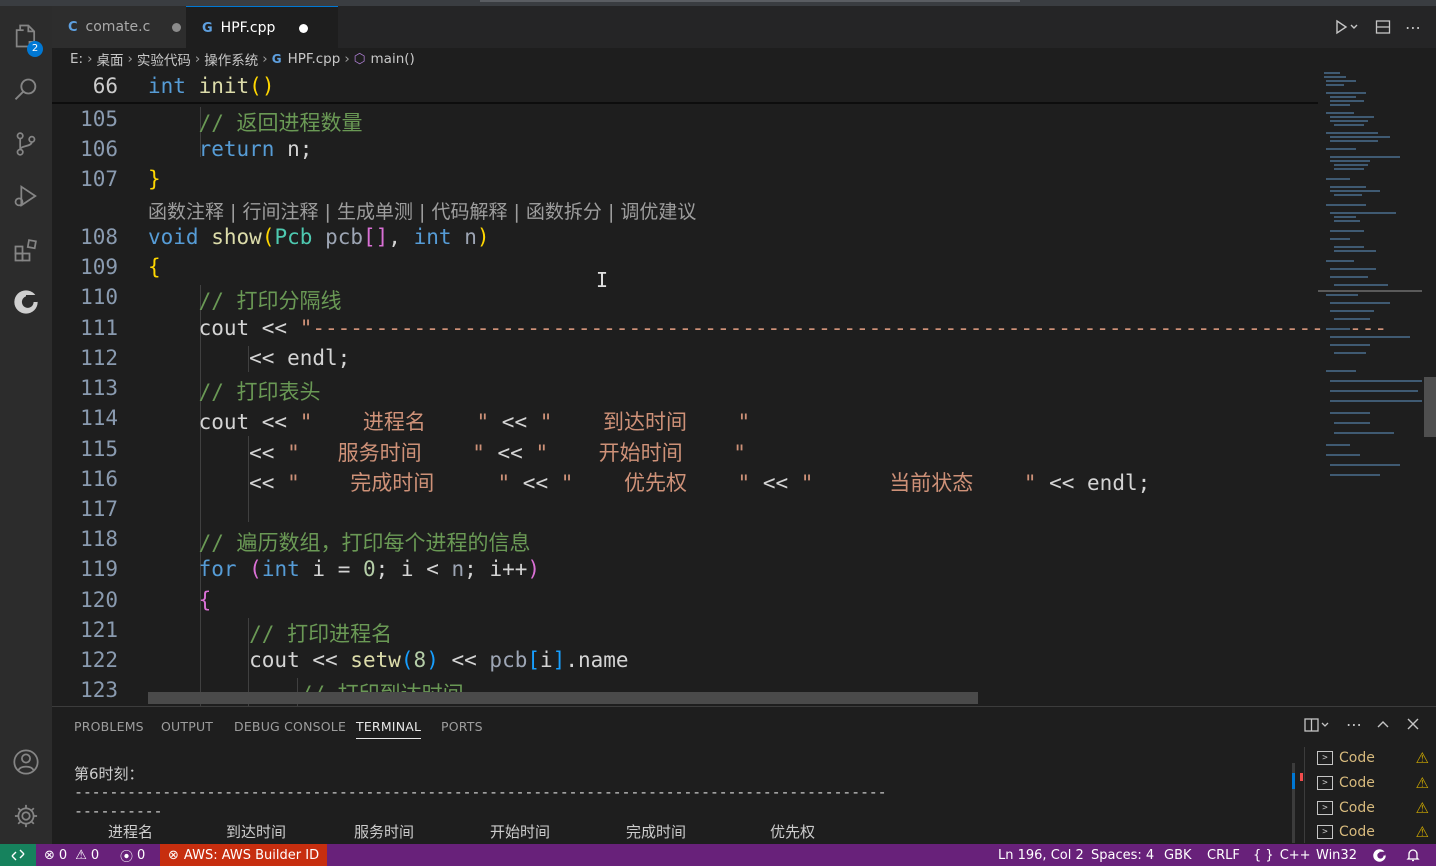  I want to click on tab-hpf-cpp: G HPF.cpp, so click(262, 27).